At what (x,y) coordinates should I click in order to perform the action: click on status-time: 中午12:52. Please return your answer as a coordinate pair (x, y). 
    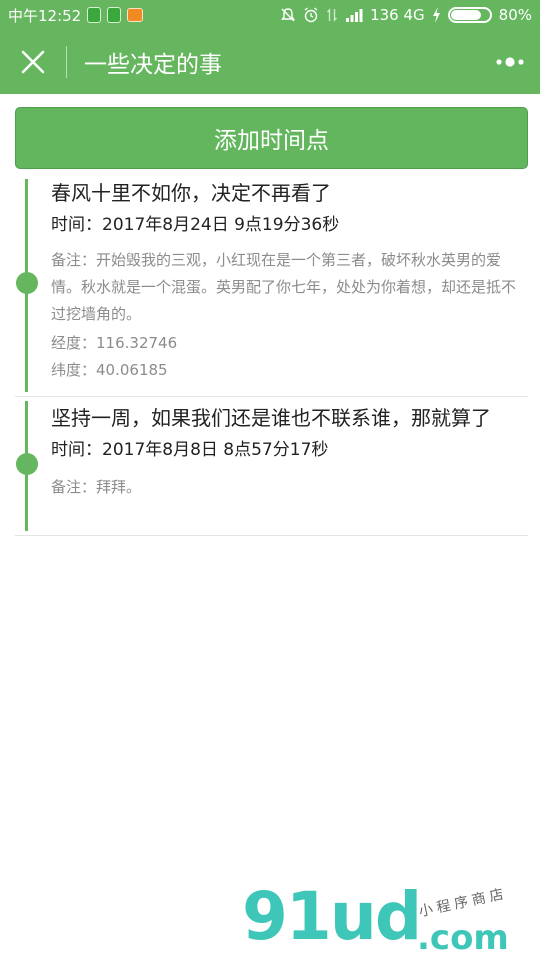
    Looking at the image, I should click on (45, 15).